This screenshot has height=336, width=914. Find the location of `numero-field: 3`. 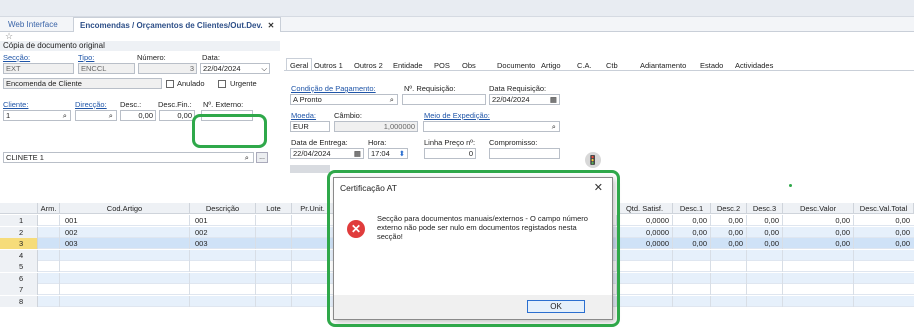

numero-field: 3 is located at coordinates (167, 68).